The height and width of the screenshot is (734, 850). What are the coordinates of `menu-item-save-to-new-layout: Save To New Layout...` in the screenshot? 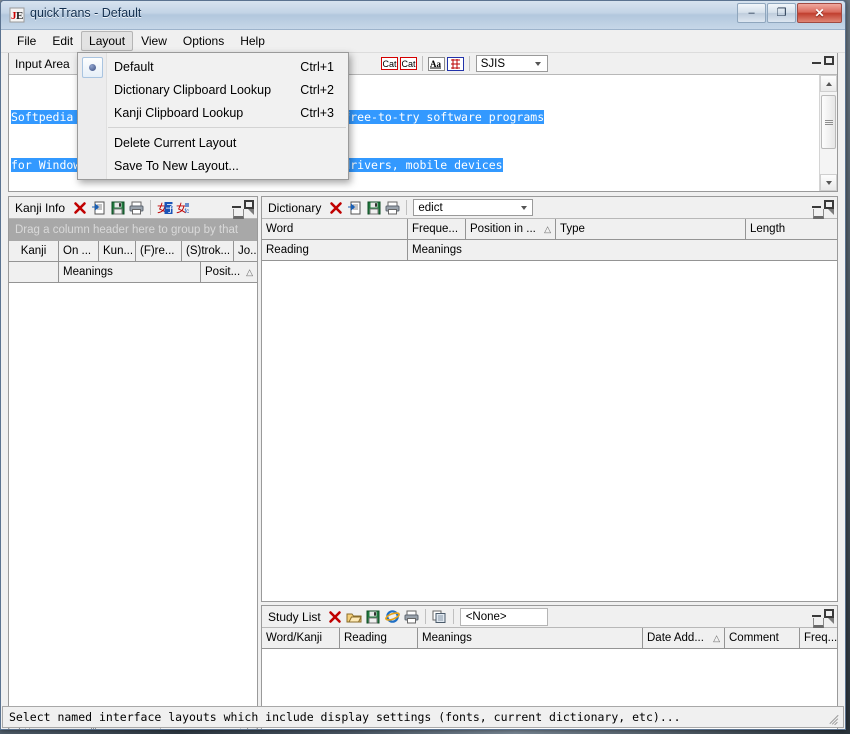 It's located at (213, 165).